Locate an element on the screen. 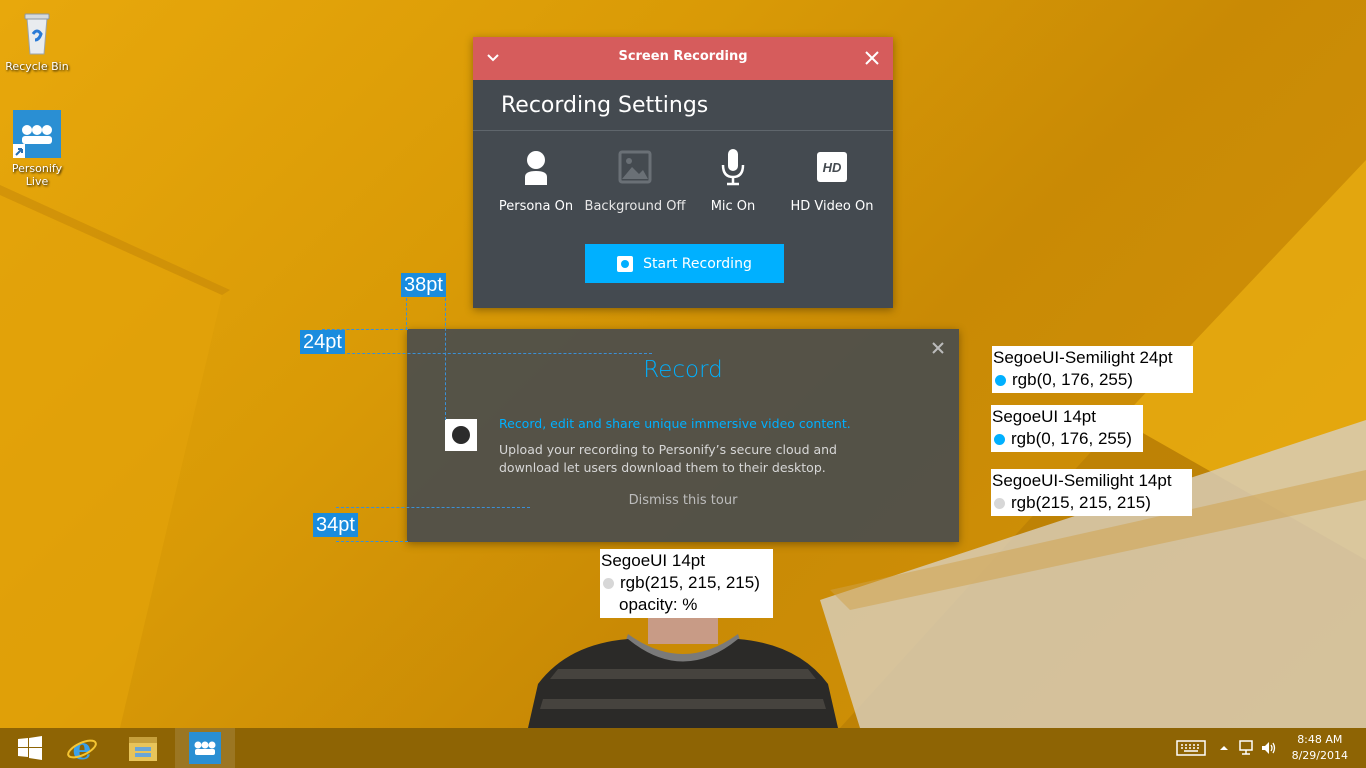  start-icon is located at coordinates (30, 748).